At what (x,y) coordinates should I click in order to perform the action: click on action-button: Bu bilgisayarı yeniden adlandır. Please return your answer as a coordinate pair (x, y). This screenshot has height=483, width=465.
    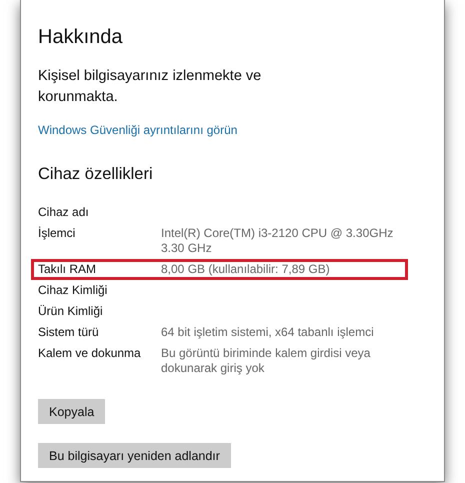
    Looking at the image, I should click on (134, 455).